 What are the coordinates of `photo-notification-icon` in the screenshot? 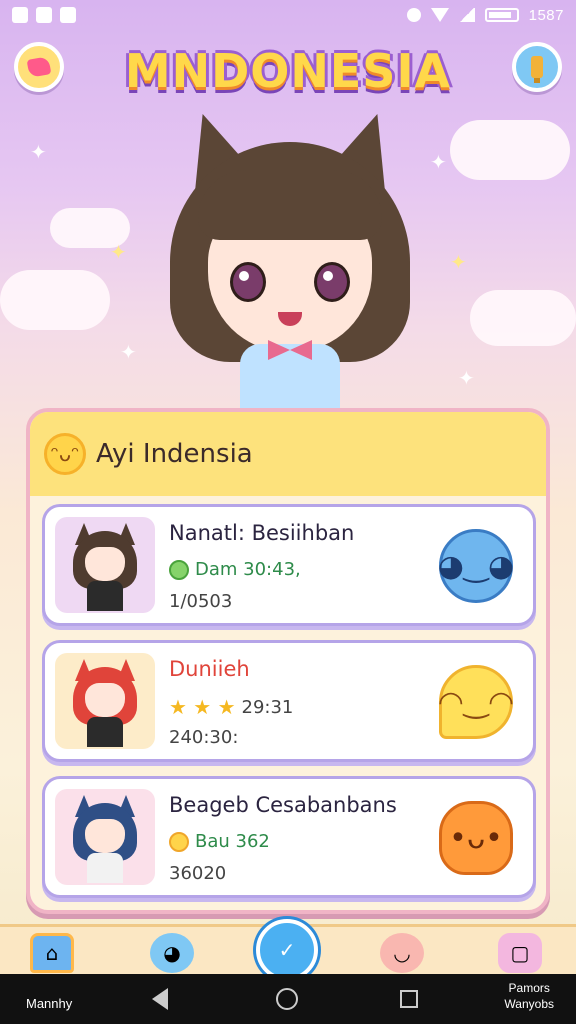 It's located at (44, 15).